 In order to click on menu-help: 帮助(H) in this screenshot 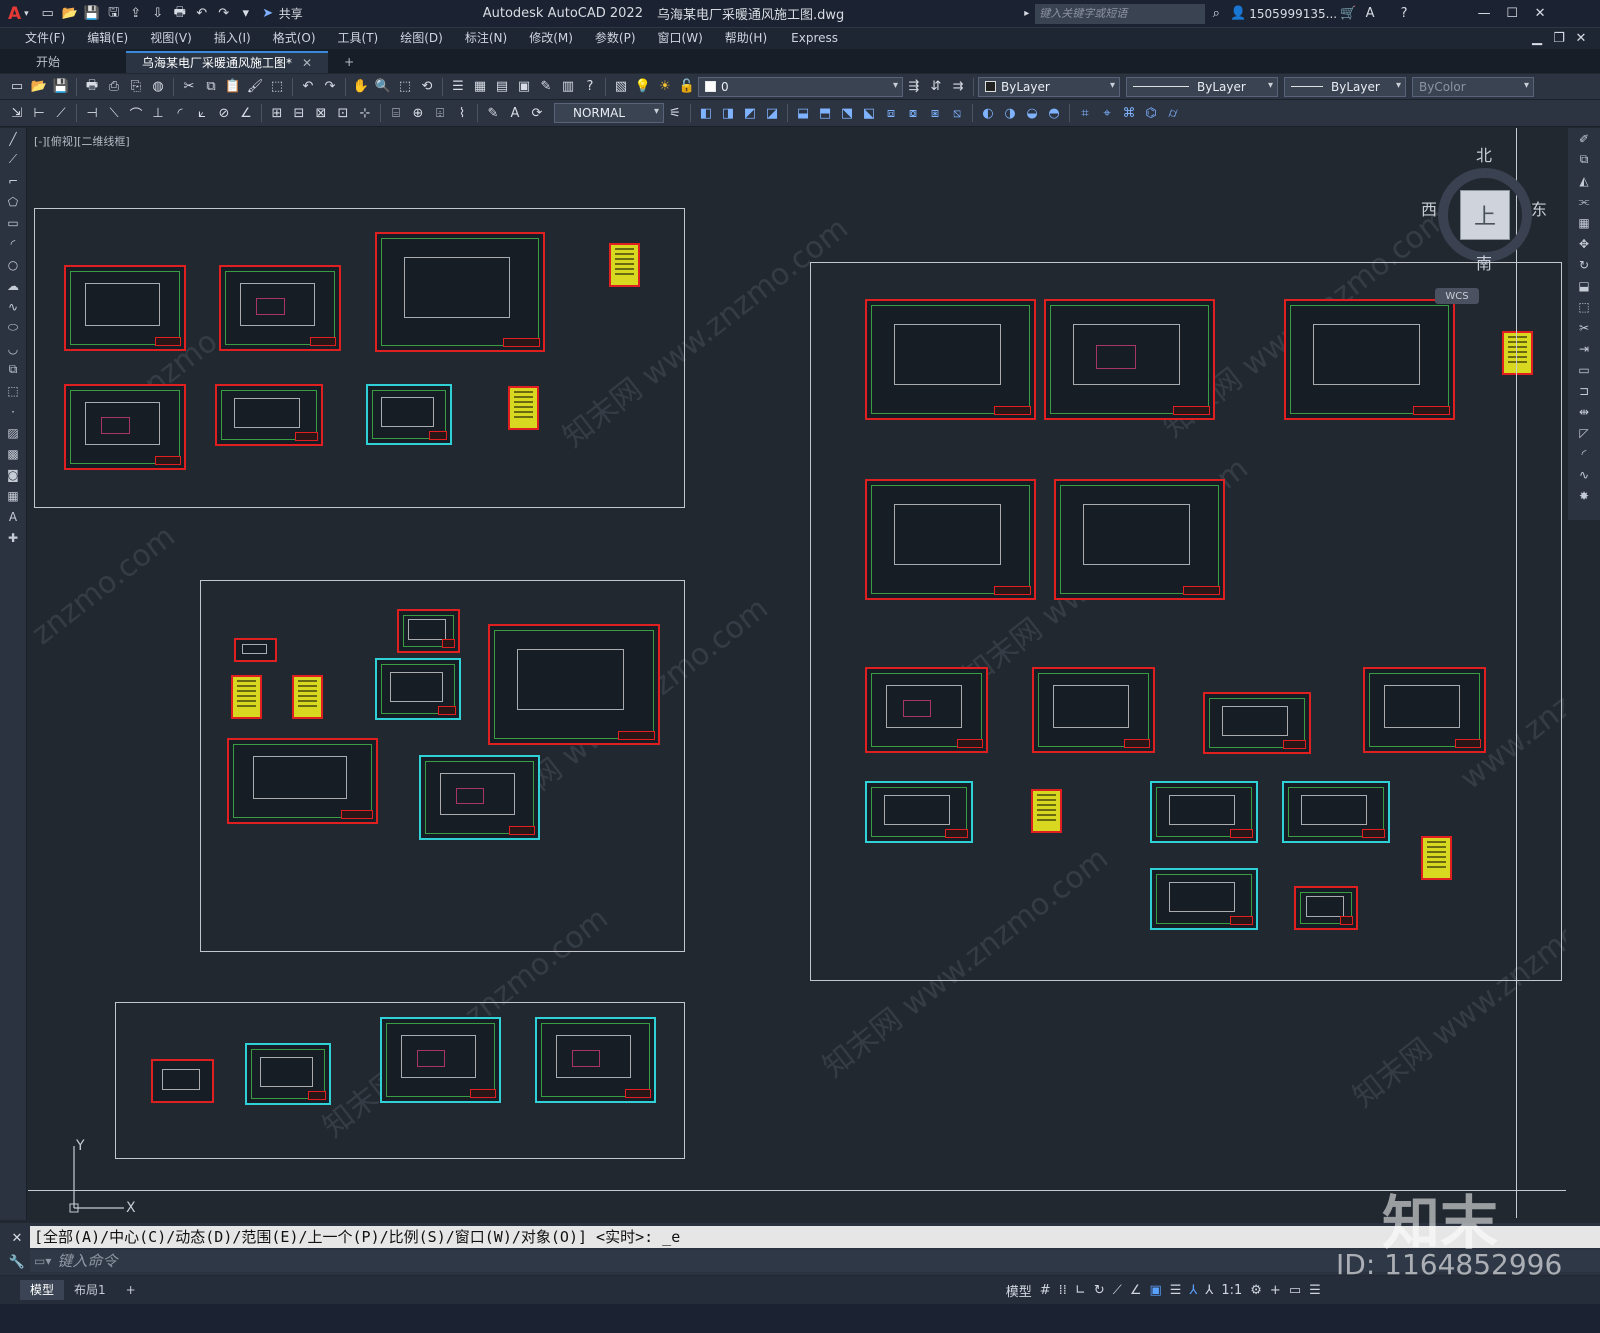, I will do `click(746, 38)`.